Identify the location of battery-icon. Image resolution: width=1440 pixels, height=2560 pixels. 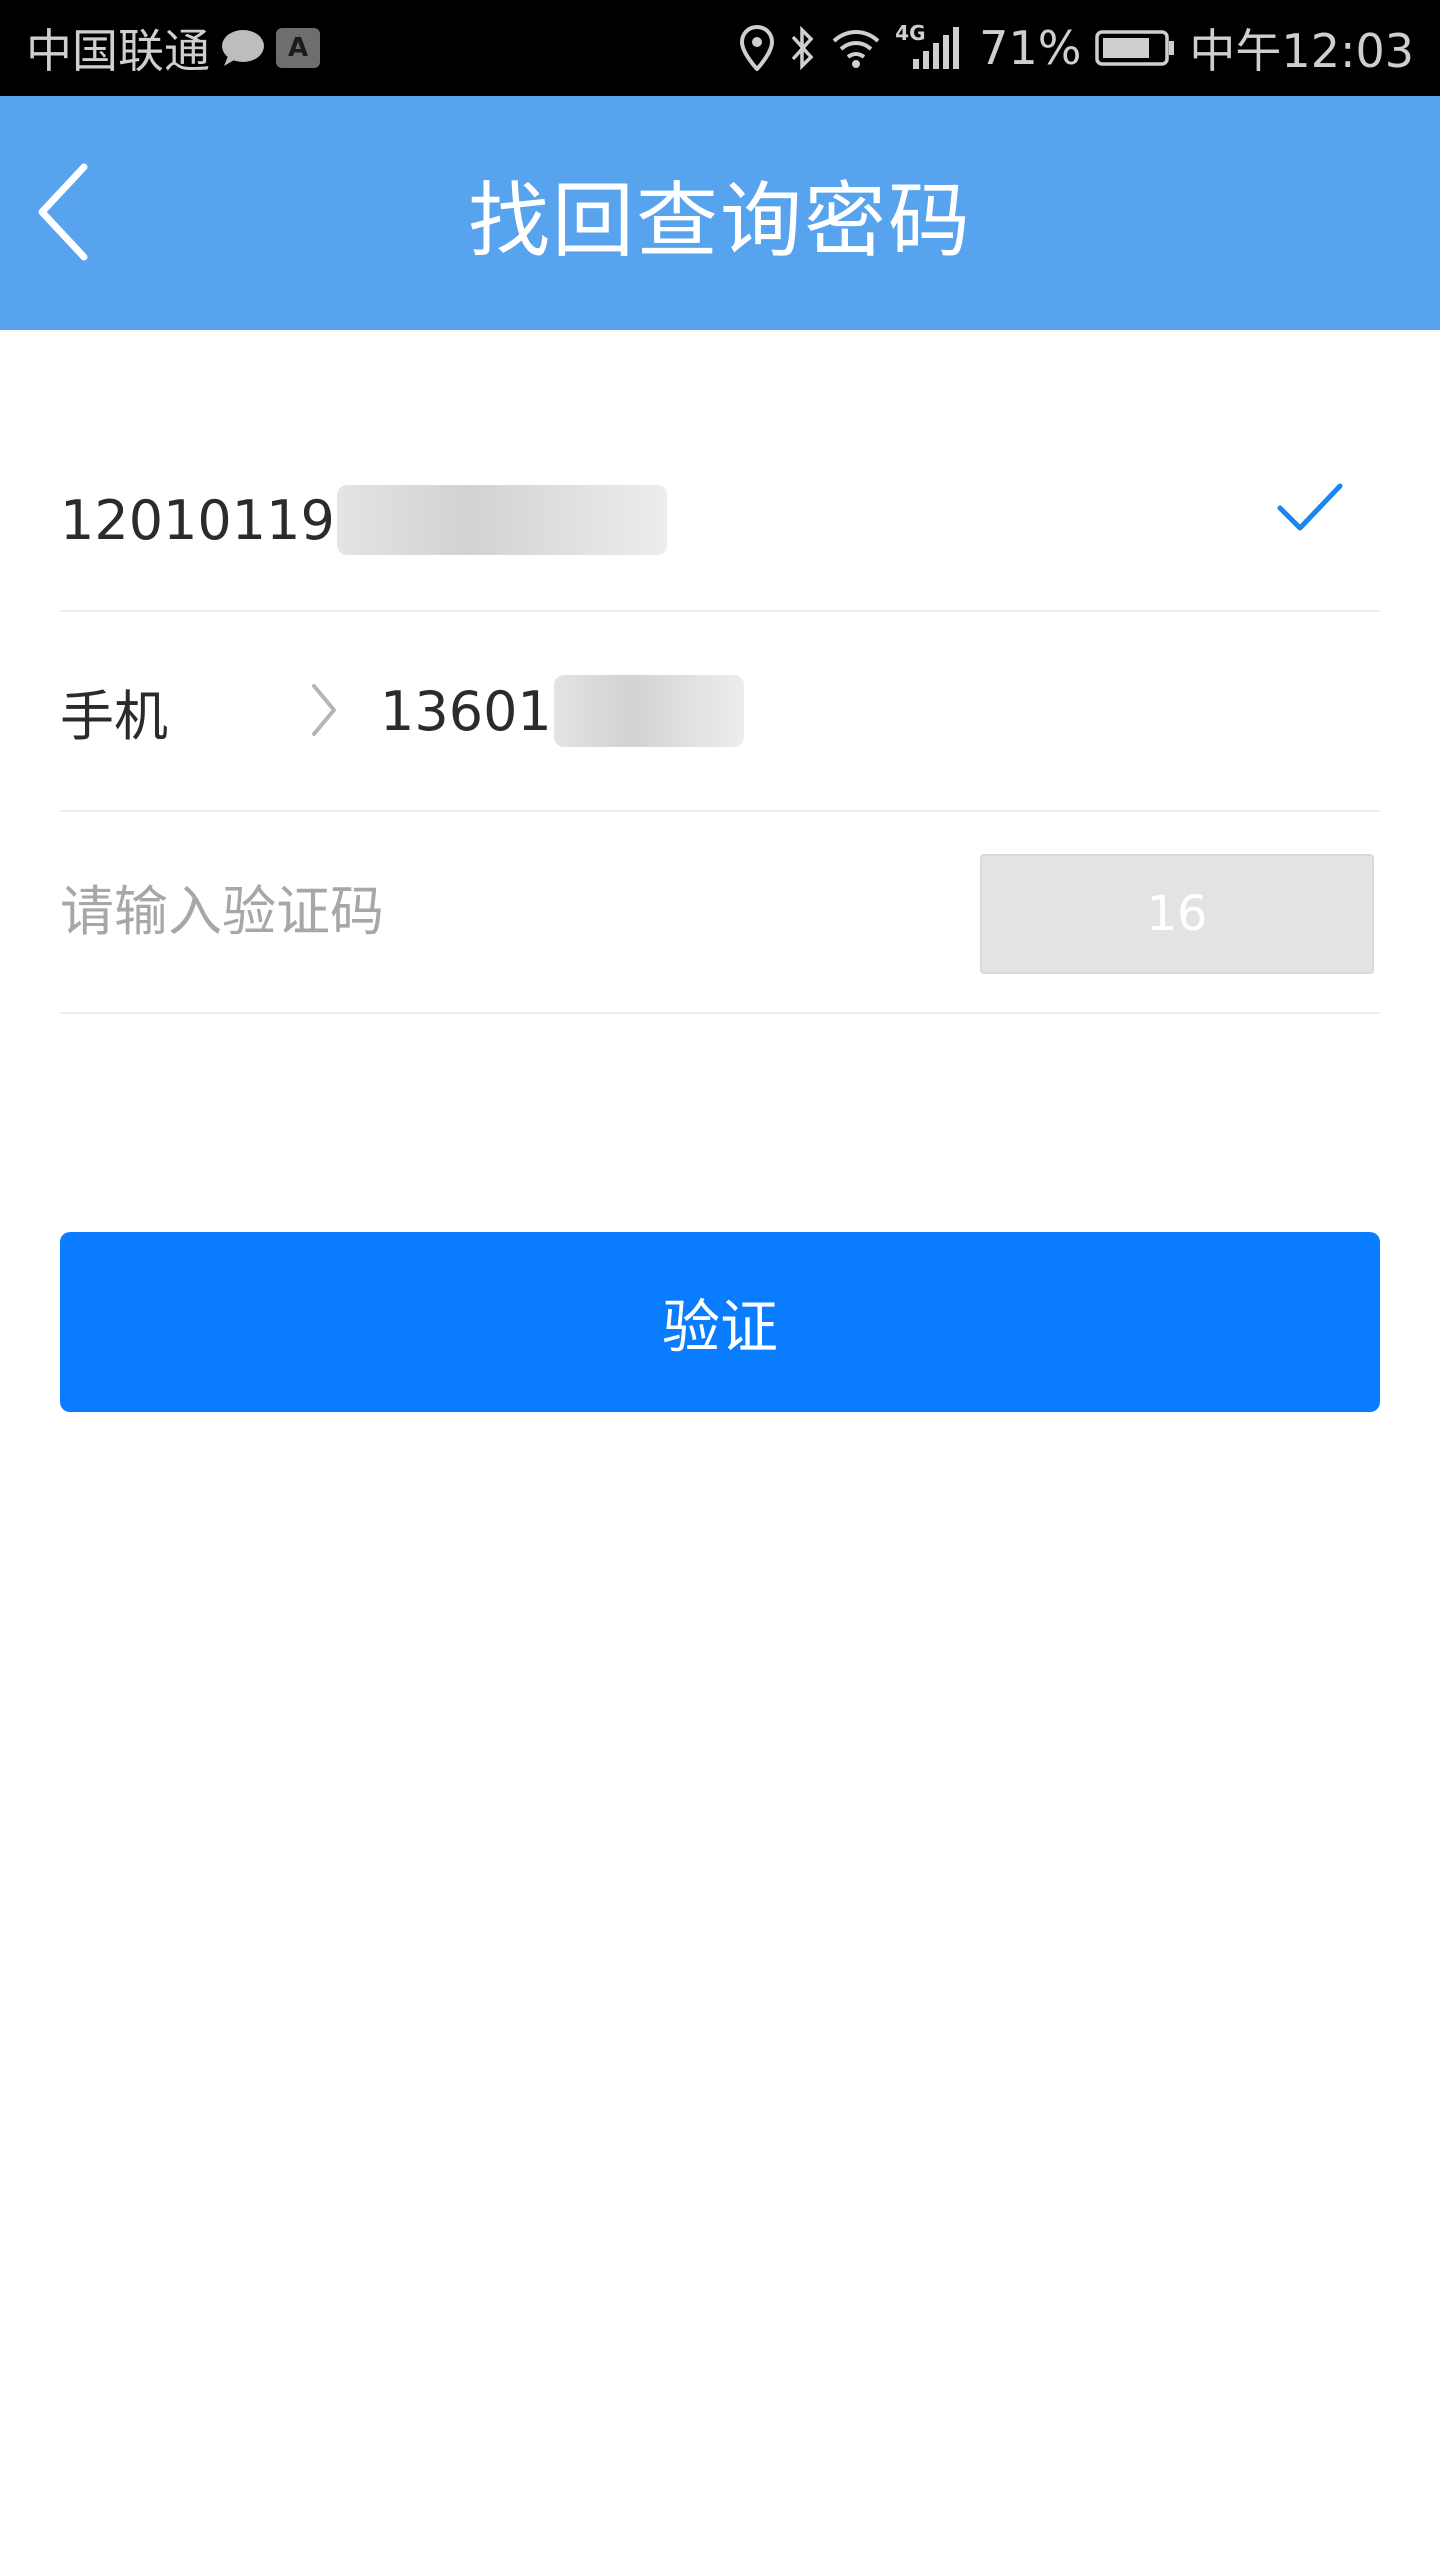
(1135, 48).